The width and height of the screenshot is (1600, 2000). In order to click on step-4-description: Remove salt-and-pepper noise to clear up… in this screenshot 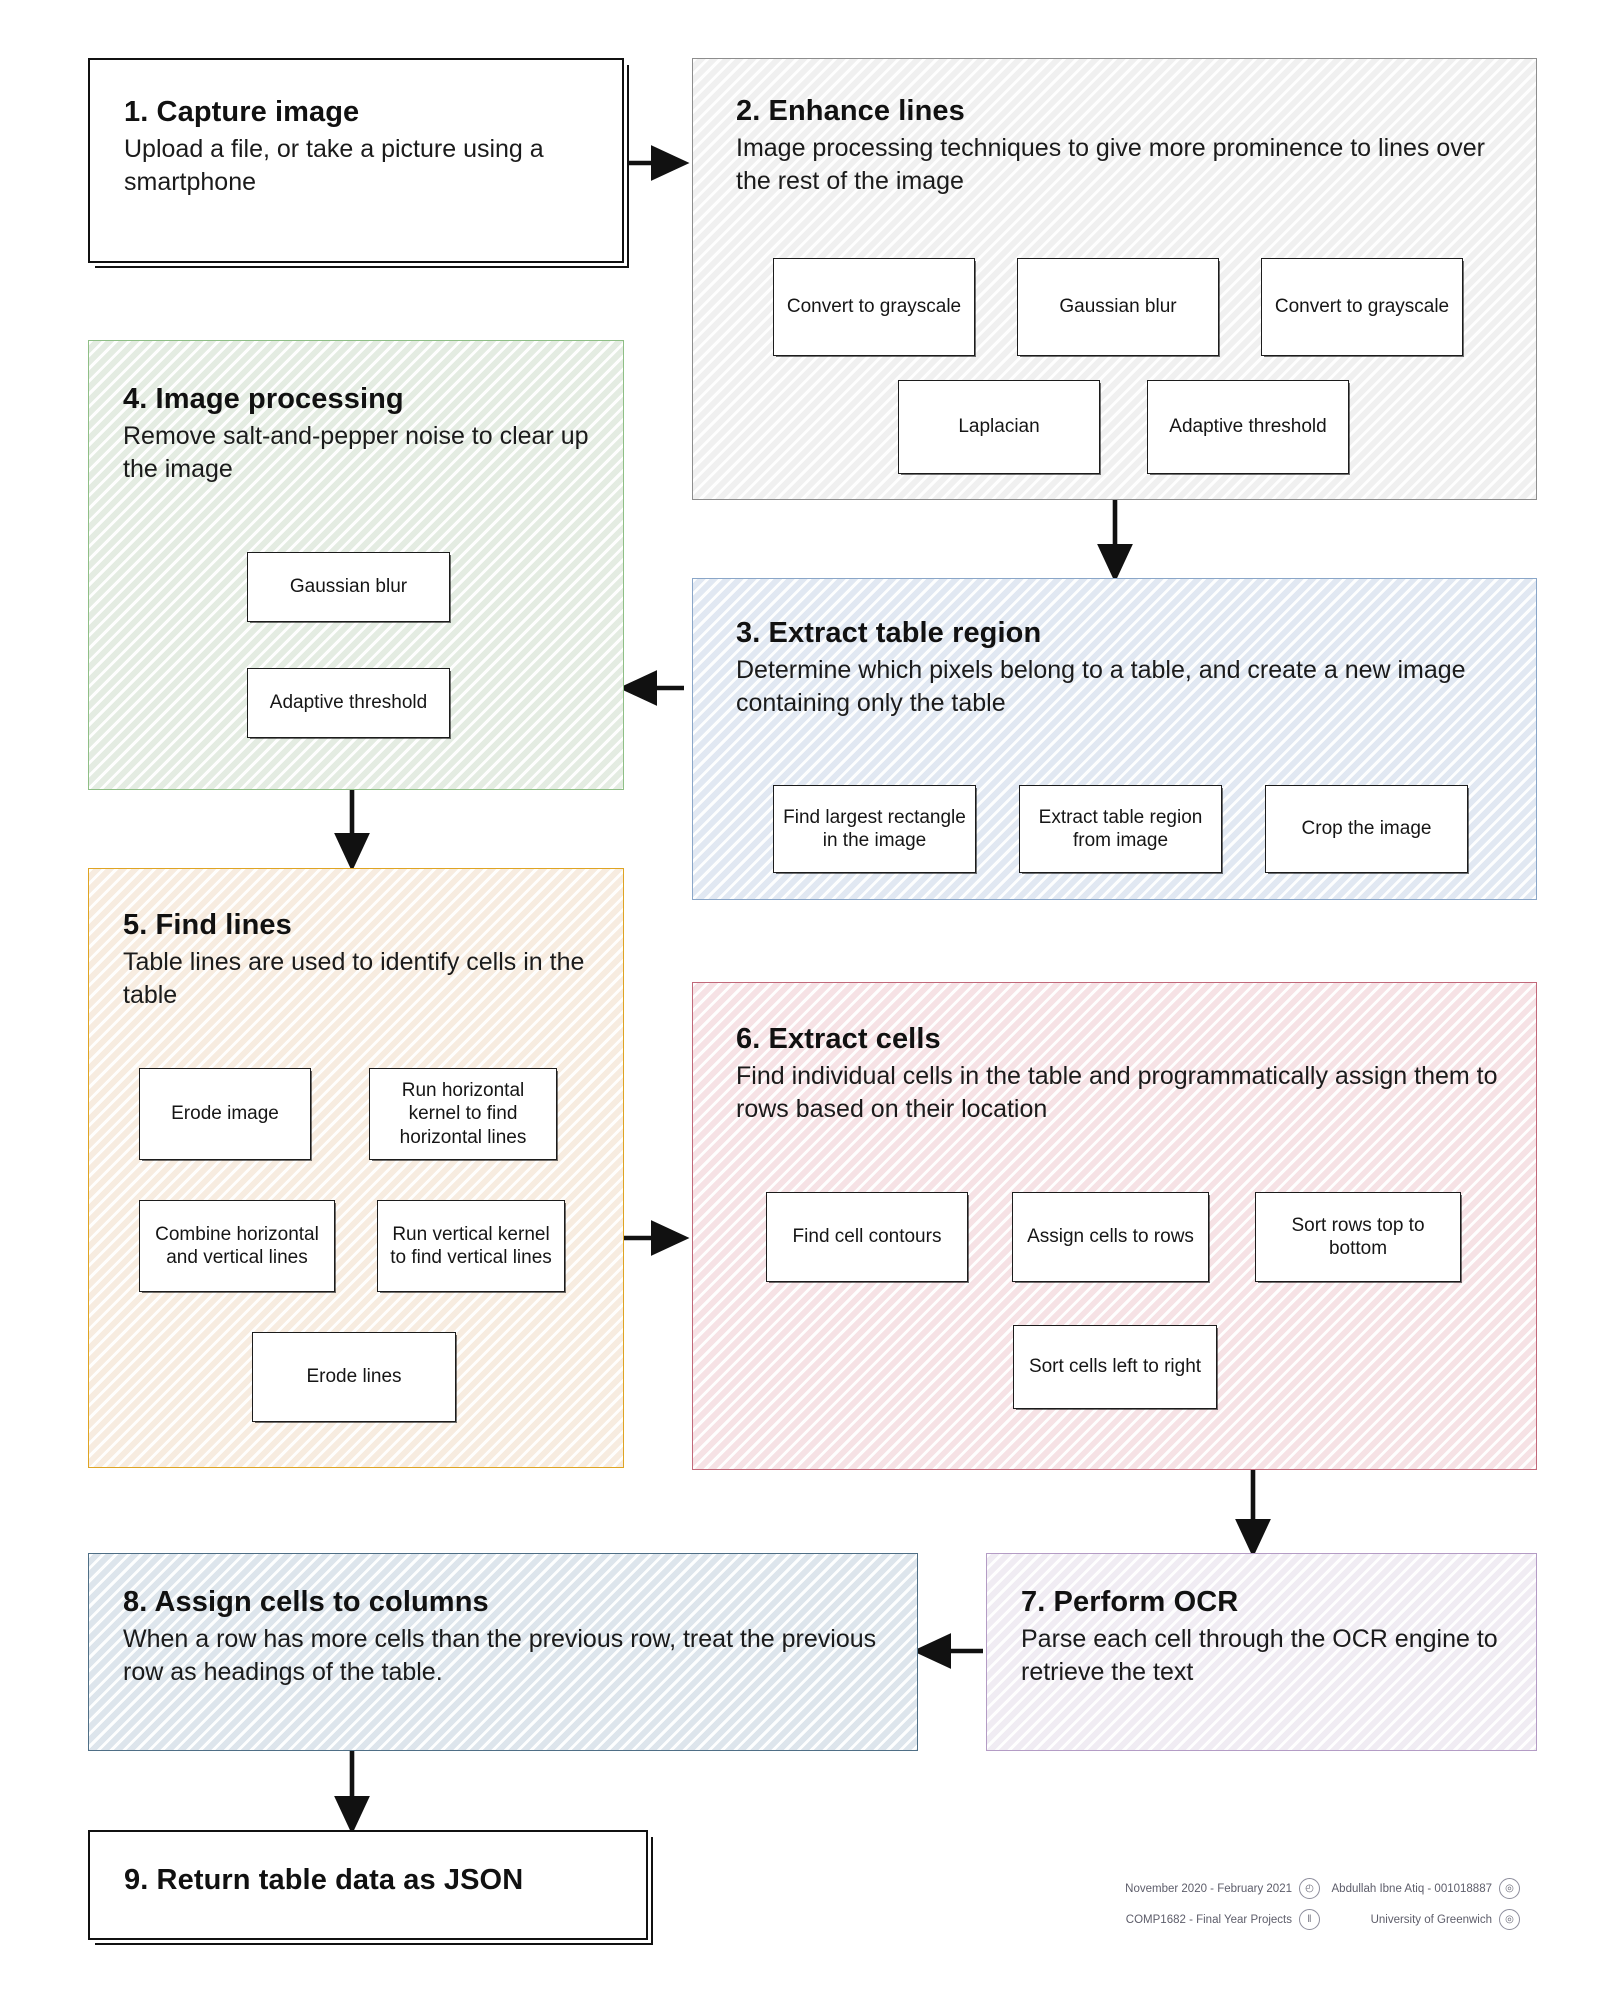, I will do `click(356, 452)`.